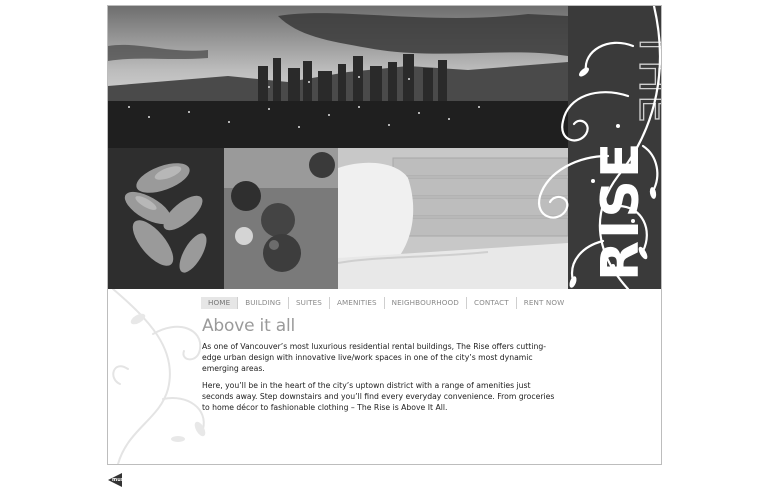 The width and height of the screenshot is (768, 499). What do you see at coordinates (166, 218) in the screenshot?
I see `leaves-photo` at bounding box center [166, 218].